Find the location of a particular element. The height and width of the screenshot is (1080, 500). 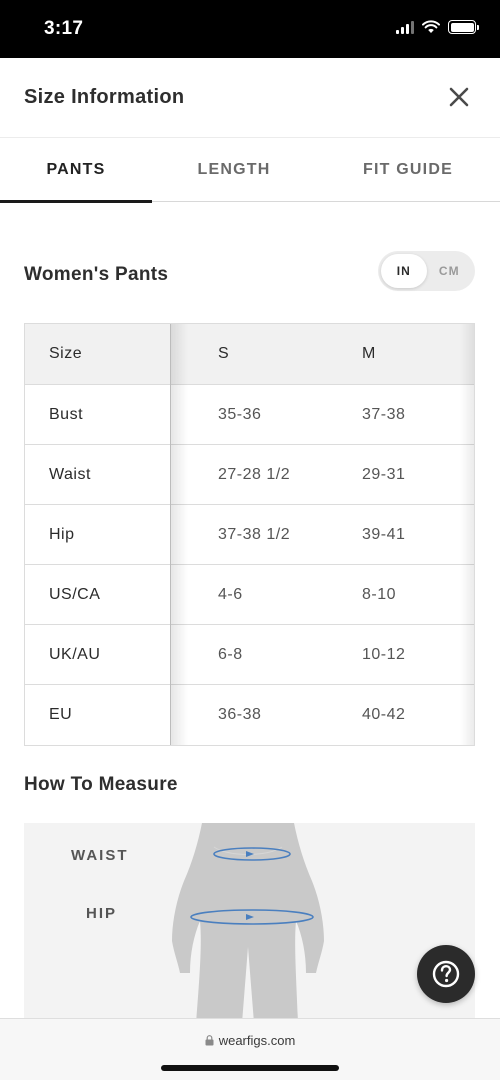

row-value-s: 36-38 is located at coordinates (240, 714).